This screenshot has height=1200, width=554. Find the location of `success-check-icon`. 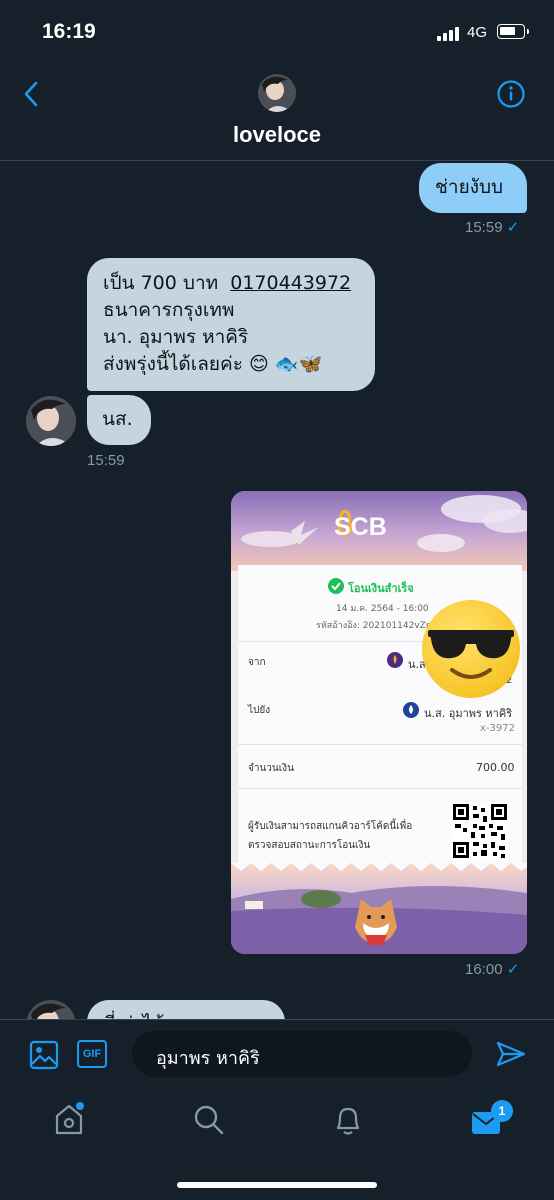

success-check-icon is located at coordinates (336, 586).